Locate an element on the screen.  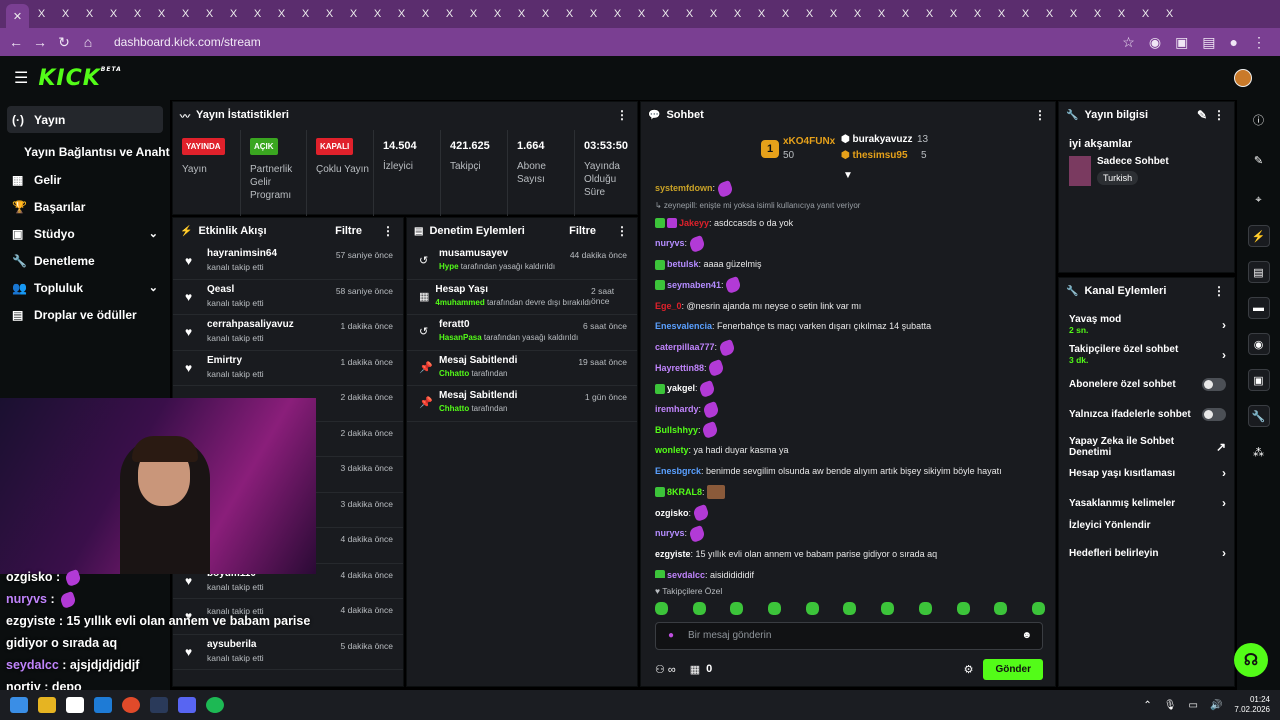
activity-username: Emirtry is located at coordinates (235, 360).